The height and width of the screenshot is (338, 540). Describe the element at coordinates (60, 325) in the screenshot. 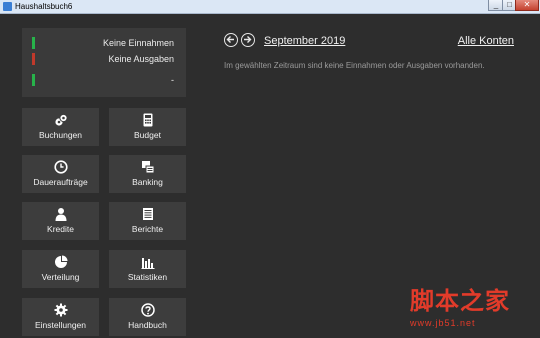

I see `tile-label: Einstellungen` at that location.